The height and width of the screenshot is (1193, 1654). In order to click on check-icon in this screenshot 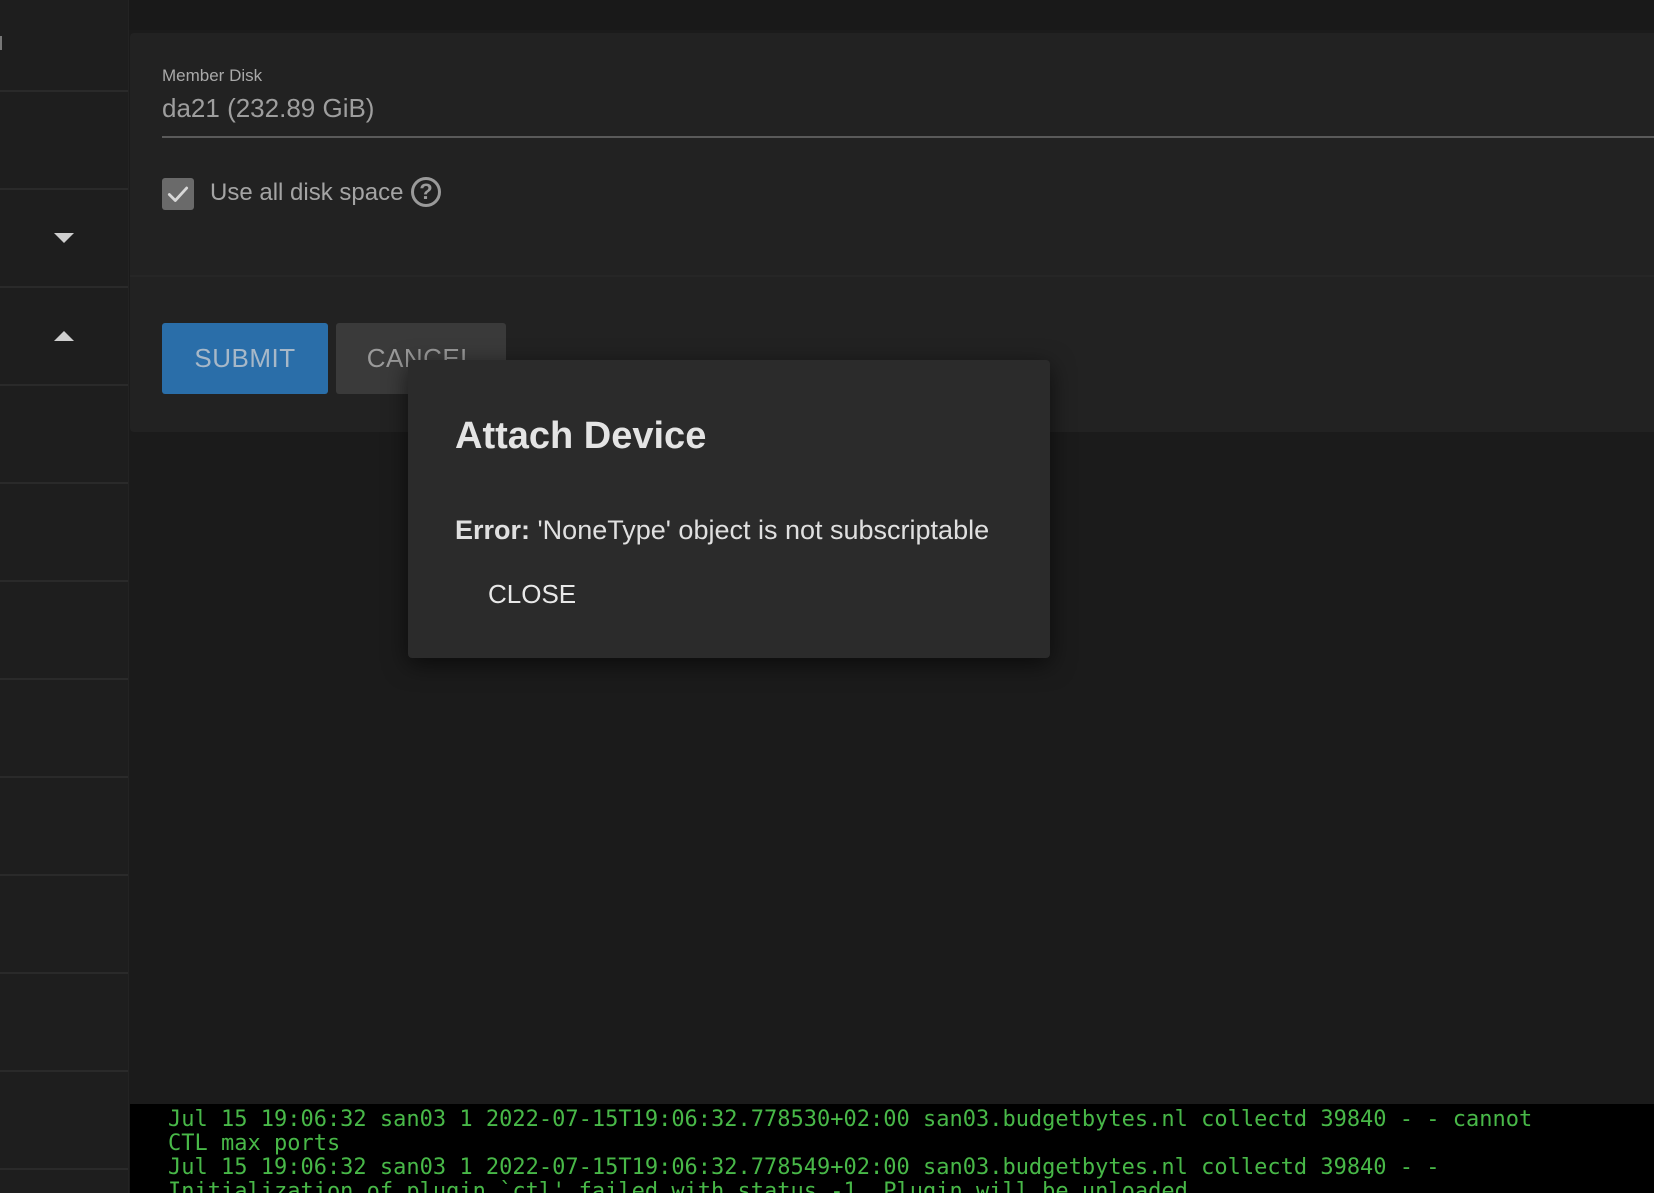, I will do `click(178, 194)`.